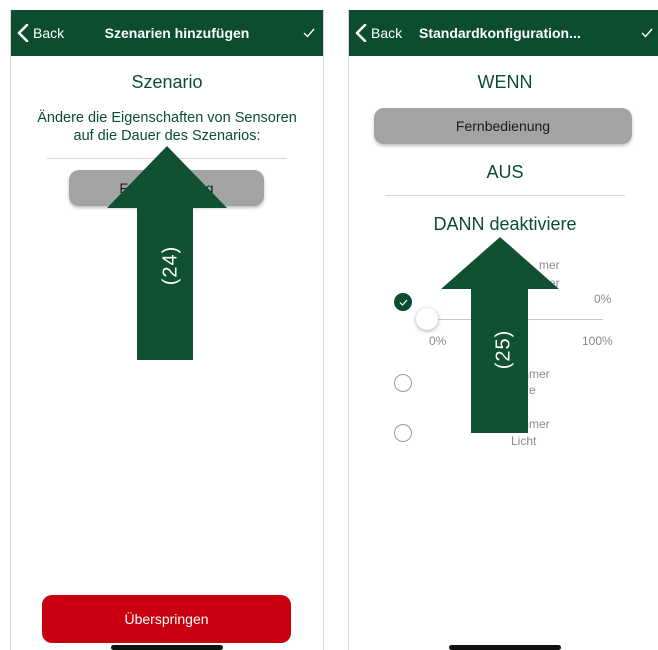  I want to click on slider-max-label: 100%, so click(597, 341).